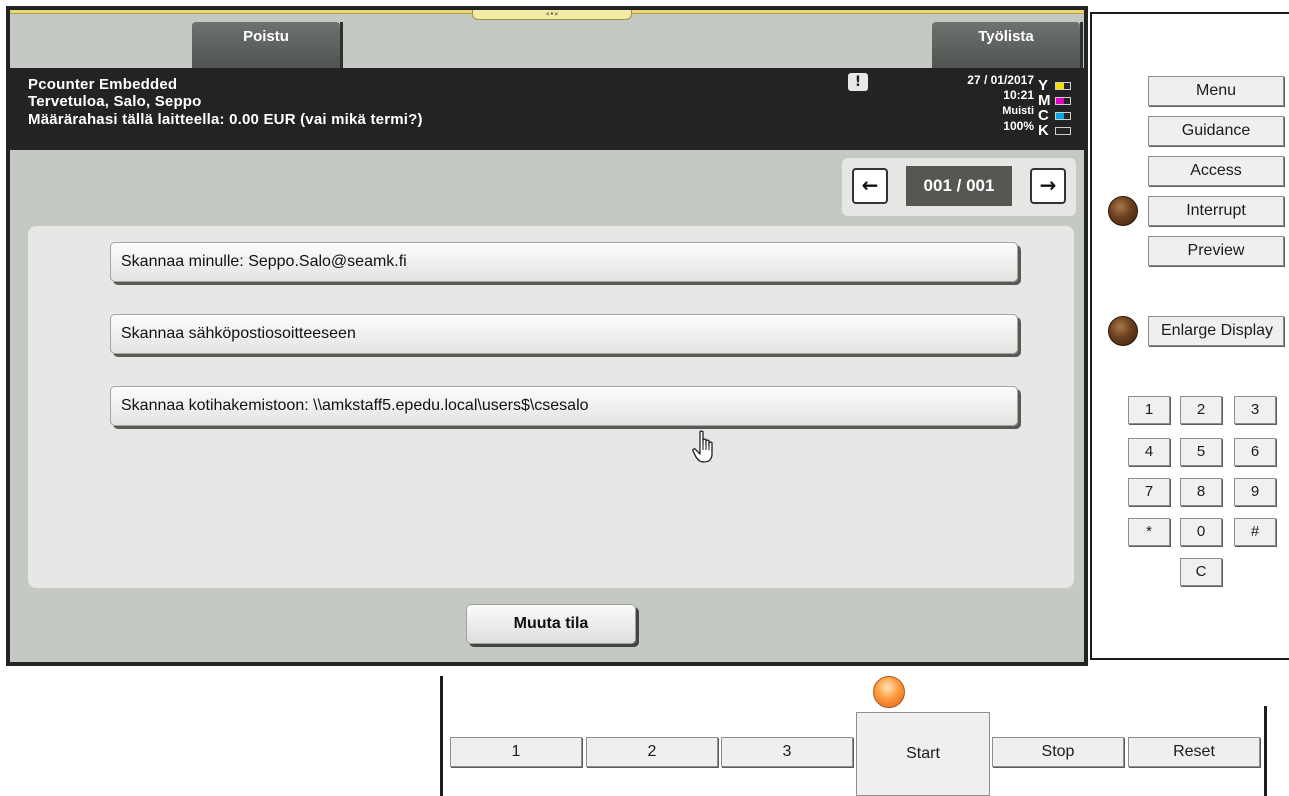 The width and height of the screenshot is (1289, 796). Describe the element at coordinates (1149, 532) in the screenshot. I see `keypad-key-star: *` at that location.